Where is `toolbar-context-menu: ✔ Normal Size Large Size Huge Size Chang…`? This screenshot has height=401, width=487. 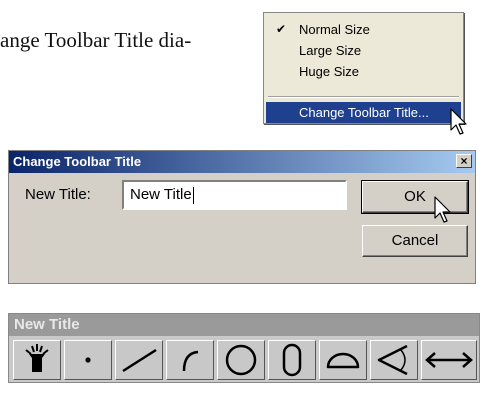
toolbar-context-menu: ✔ Normal Size Large Size Huge Size Chang… is located at coordinates (363, 68).